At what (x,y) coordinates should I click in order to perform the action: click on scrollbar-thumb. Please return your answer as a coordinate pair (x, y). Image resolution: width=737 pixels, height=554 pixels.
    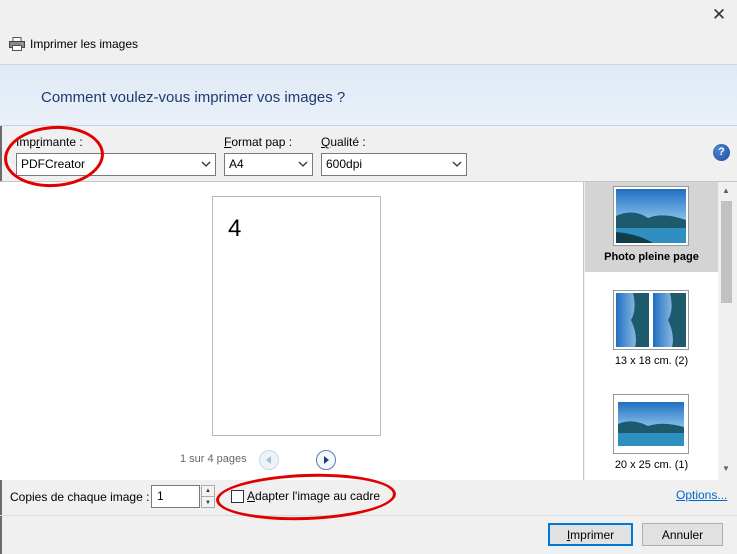
    Looking at the image, I should click on (726, 252).